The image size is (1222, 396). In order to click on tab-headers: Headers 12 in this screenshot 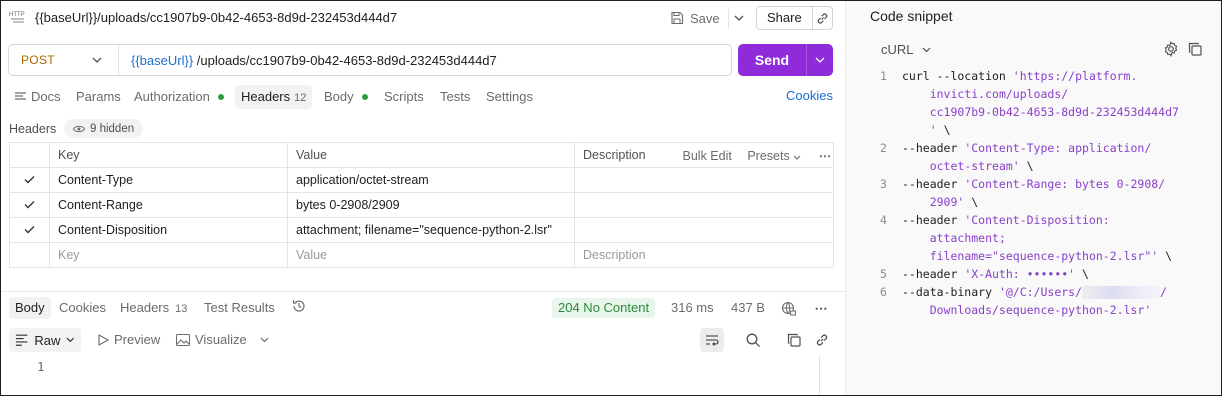, I will do `click(274, 97)`.